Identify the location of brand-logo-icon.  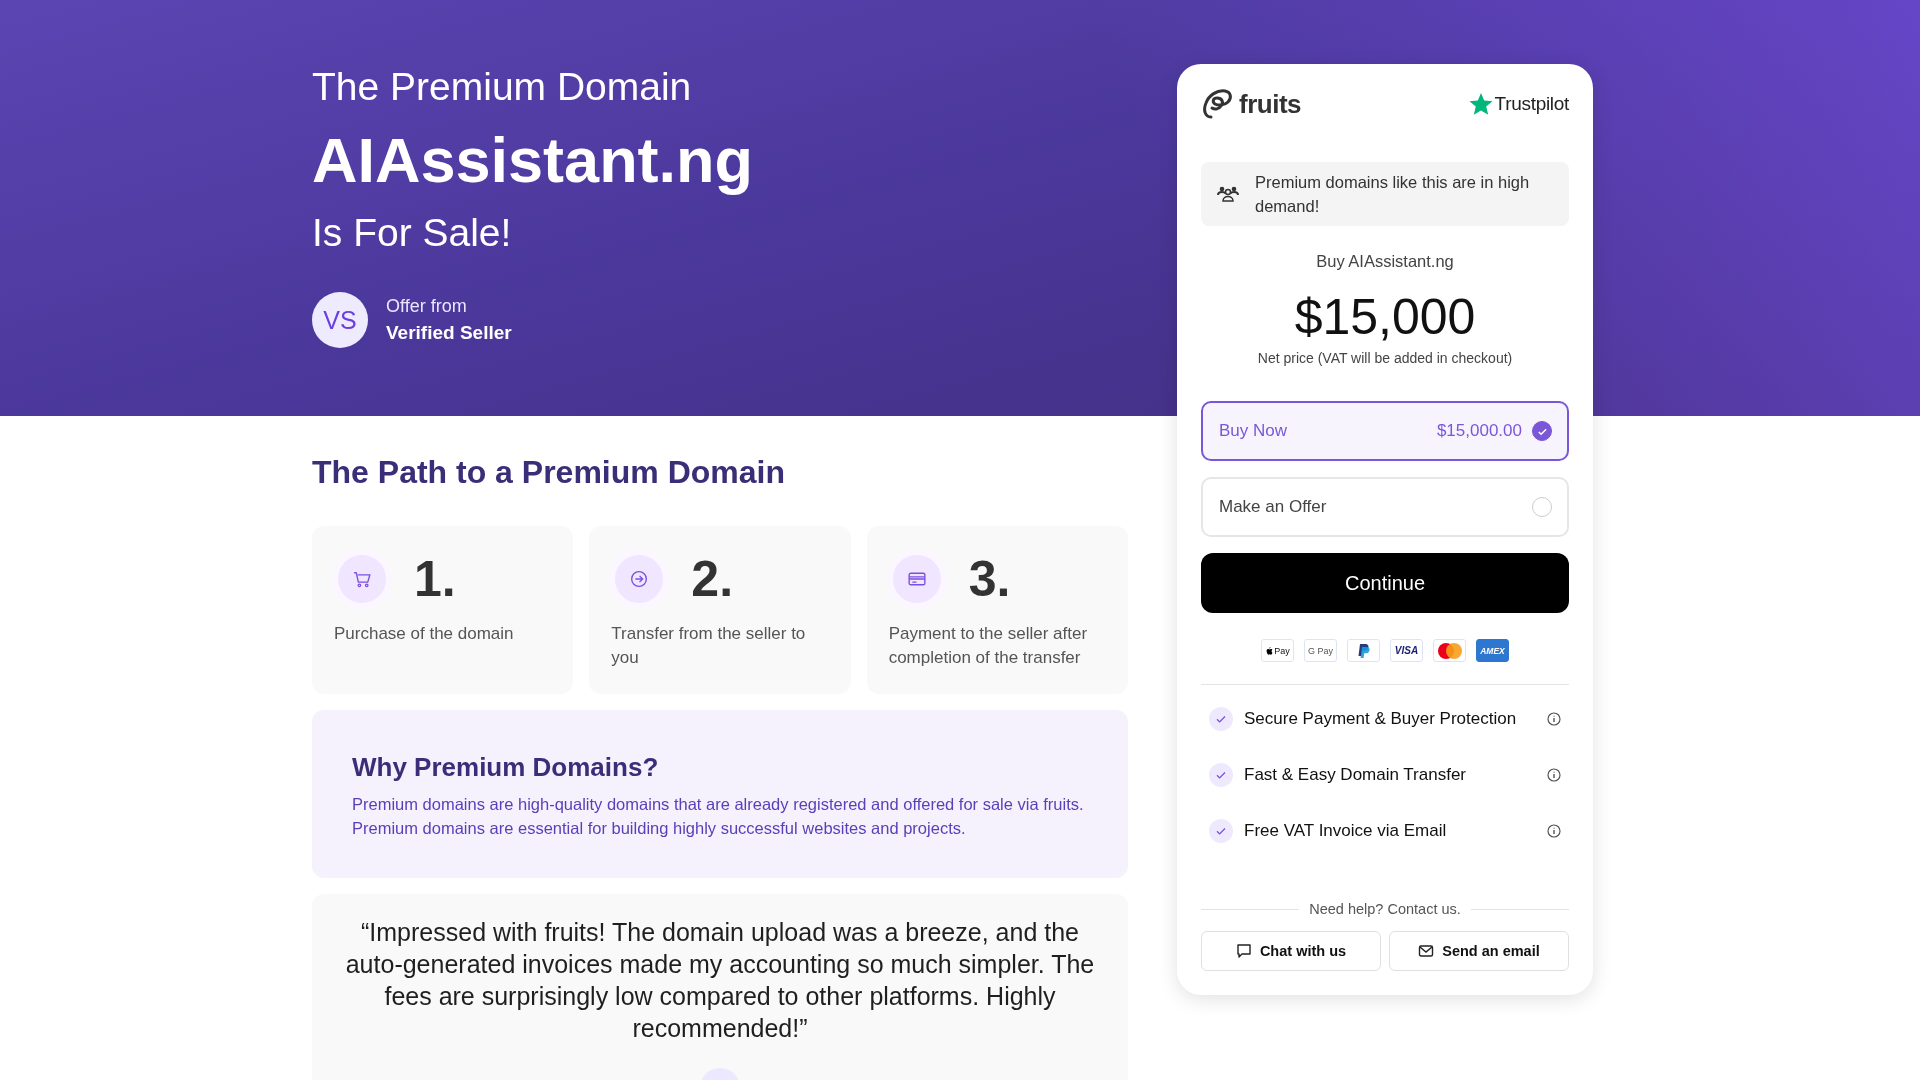
(1218, 104).